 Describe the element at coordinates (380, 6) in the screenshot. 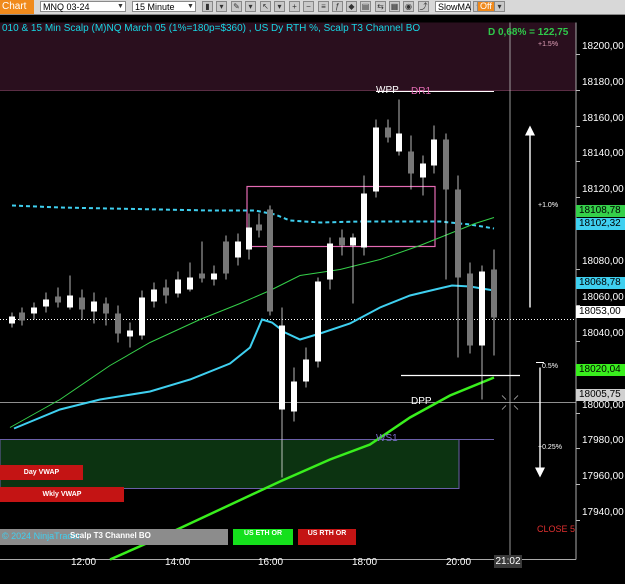

I see `chart-trader-icon: ⇆` at that location.